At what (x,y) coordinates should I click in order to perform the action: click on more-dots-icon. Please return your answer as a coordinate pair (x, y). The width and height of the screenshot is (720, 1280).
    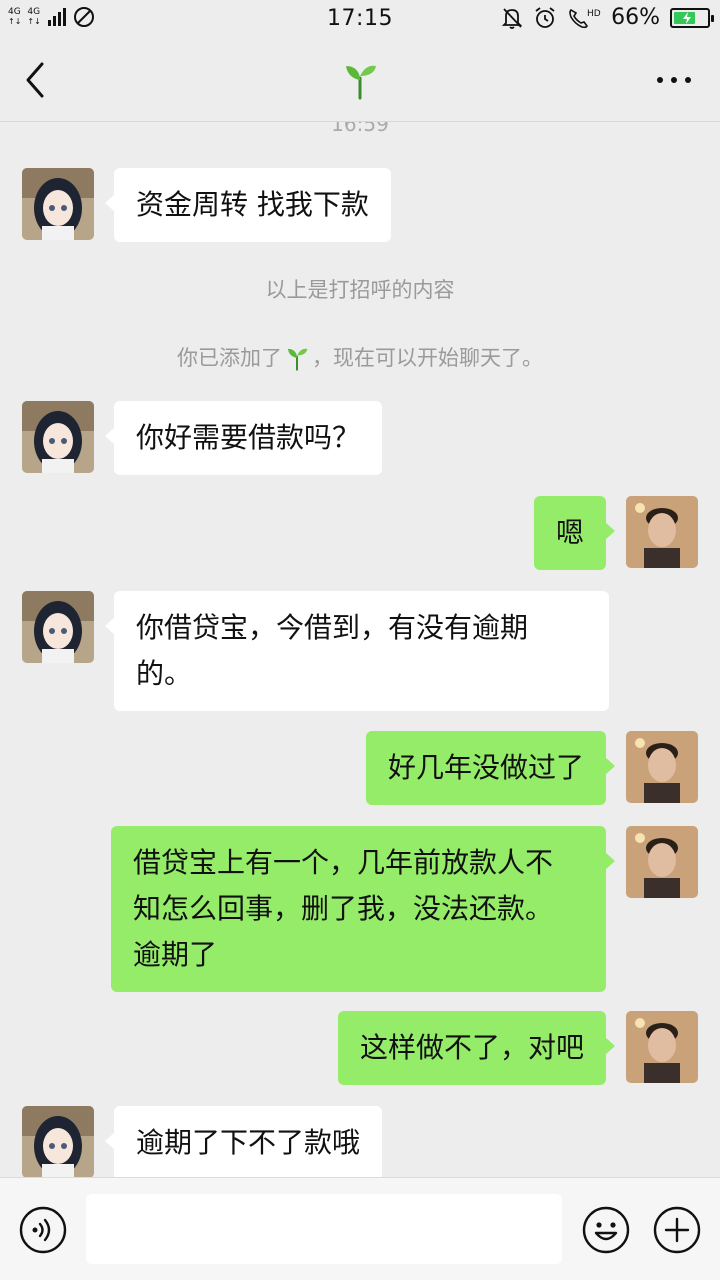
    Looking at the image, I should click on (674, 80).